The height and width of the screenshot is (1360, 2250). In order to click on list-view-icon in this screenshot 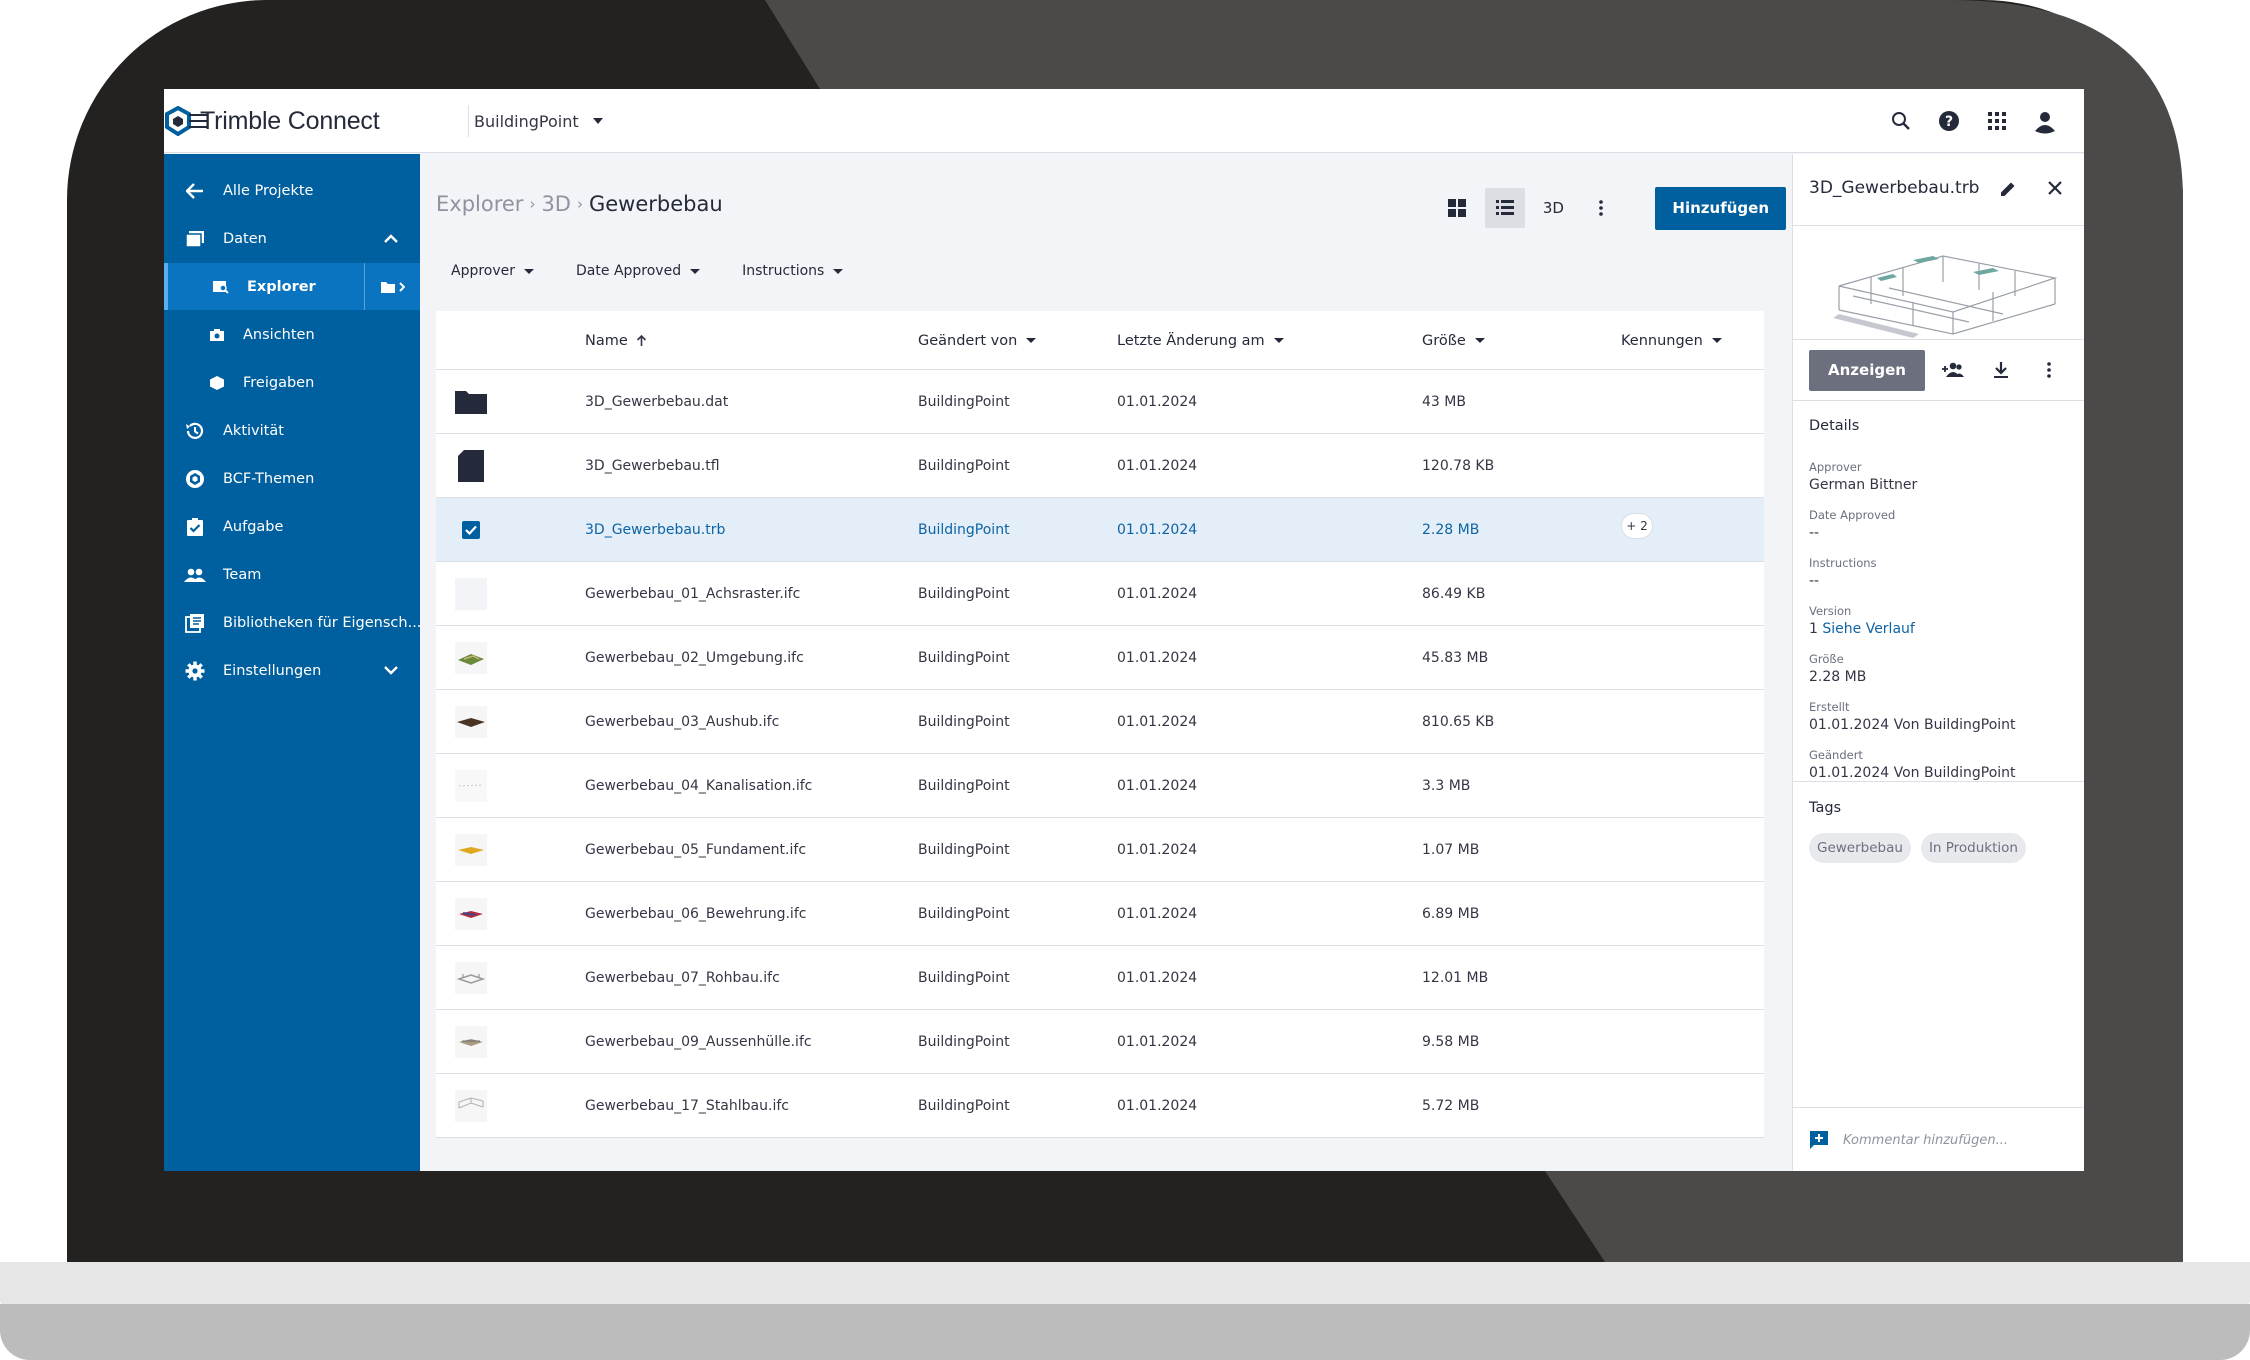, I will do `click(1505, 208)`.